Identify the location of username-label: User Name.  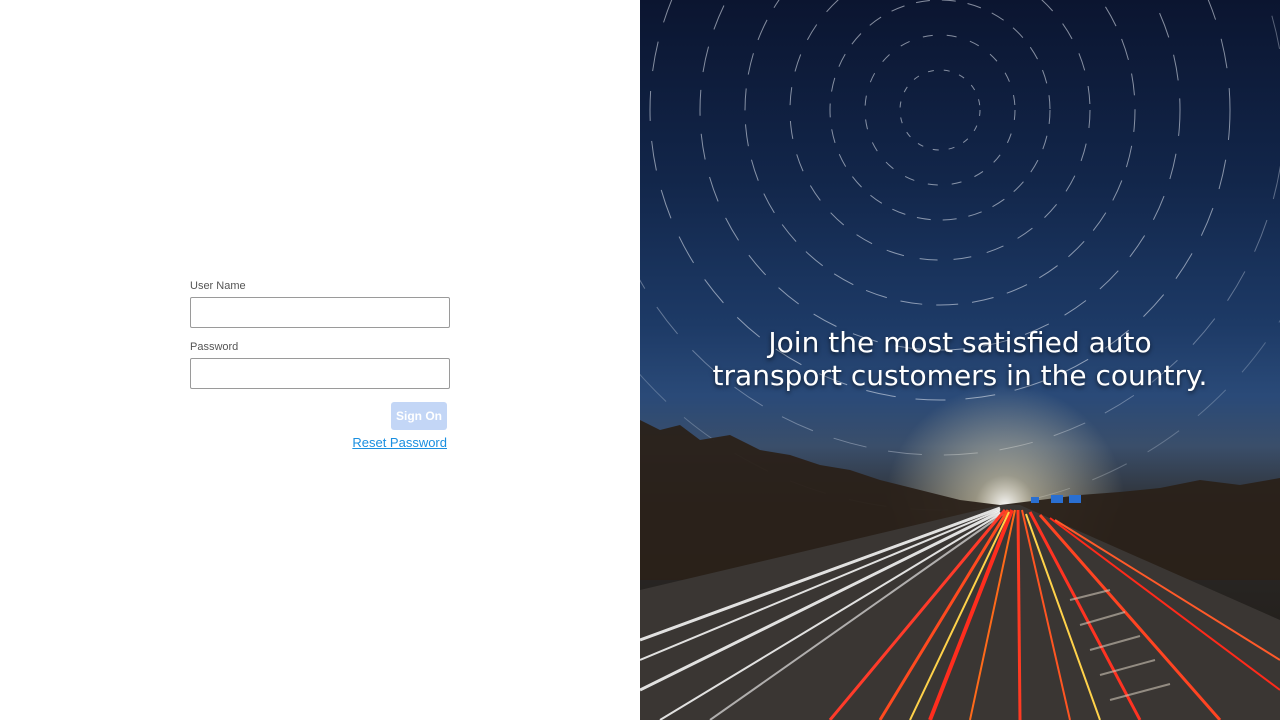
(218, 286).